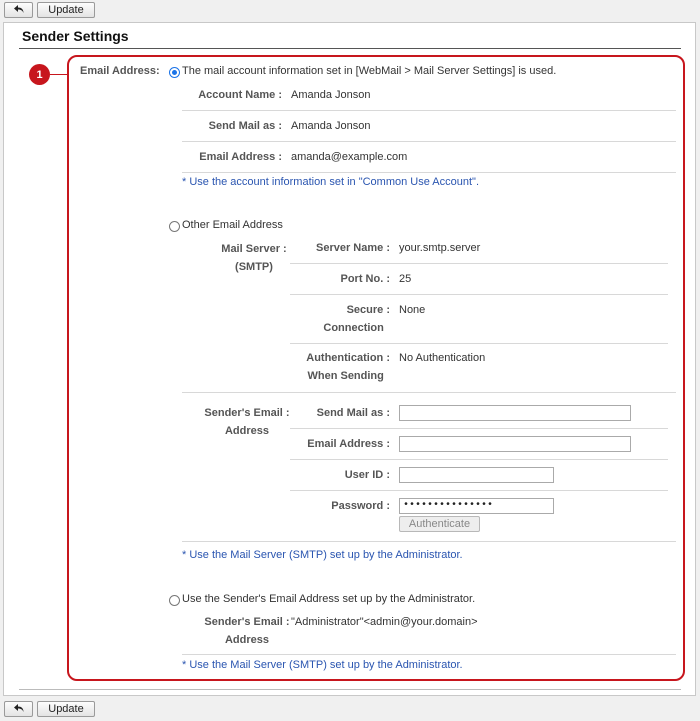 The height and width of the screenshot is (721, 700). I want to click on send-mail-as-input, so click(515, 413).